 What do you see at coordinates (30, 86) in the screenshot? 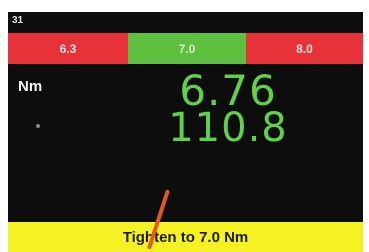
I see `unit-label: Nm` at bounding box center [30, 86].